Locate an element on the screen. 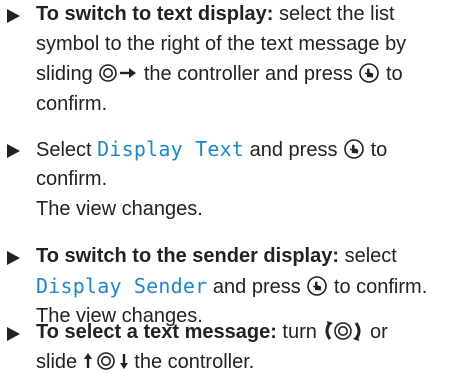  instruction-line: Display Sender and press to confirm. is located at coordinates (231, 286).